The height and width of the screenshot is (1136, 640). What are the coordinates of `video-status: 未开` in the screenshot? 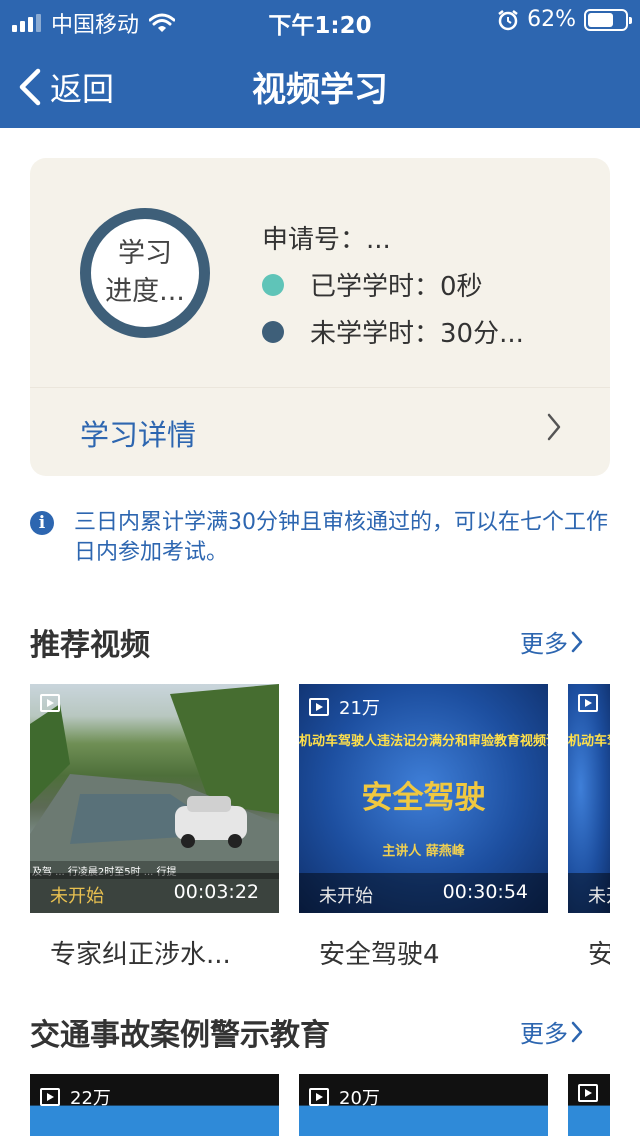 It's located at (599, 896).